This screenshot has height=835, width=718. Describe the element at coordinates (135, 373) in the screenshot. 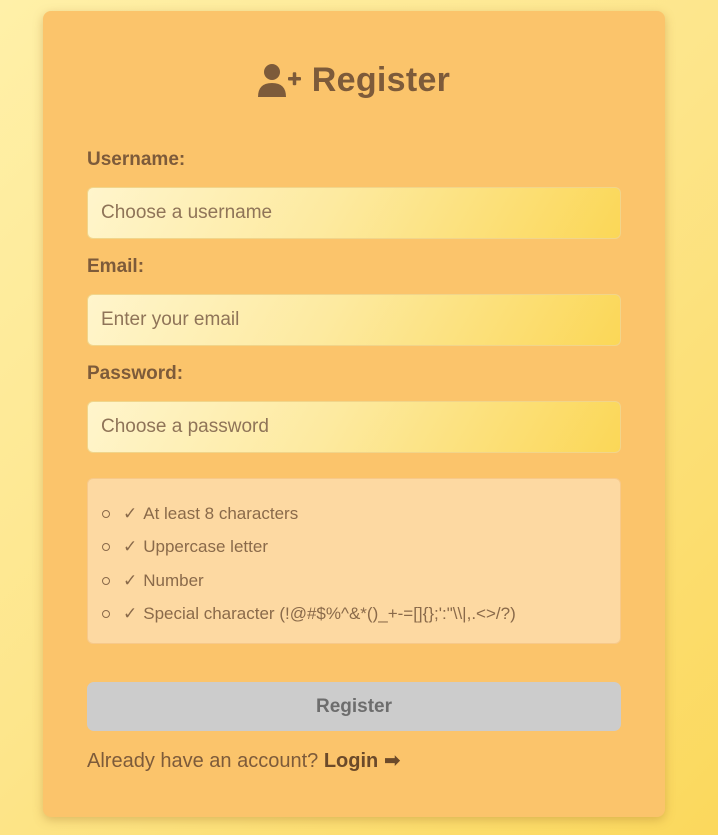

I see `password-label: Password:` at that location.